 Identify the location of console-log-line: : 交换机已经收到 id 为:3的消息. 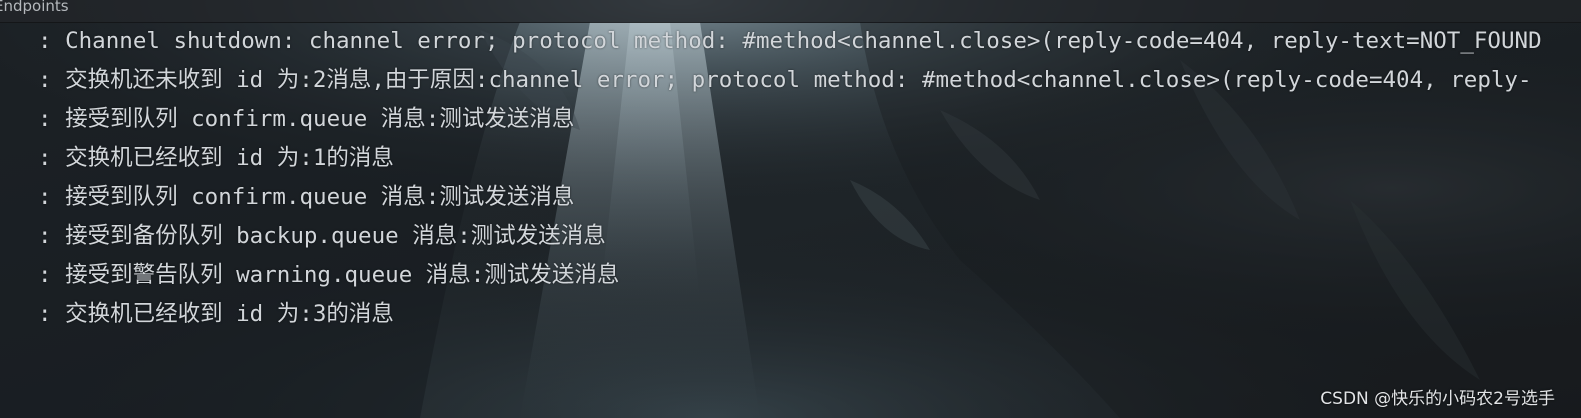
(216, 314).